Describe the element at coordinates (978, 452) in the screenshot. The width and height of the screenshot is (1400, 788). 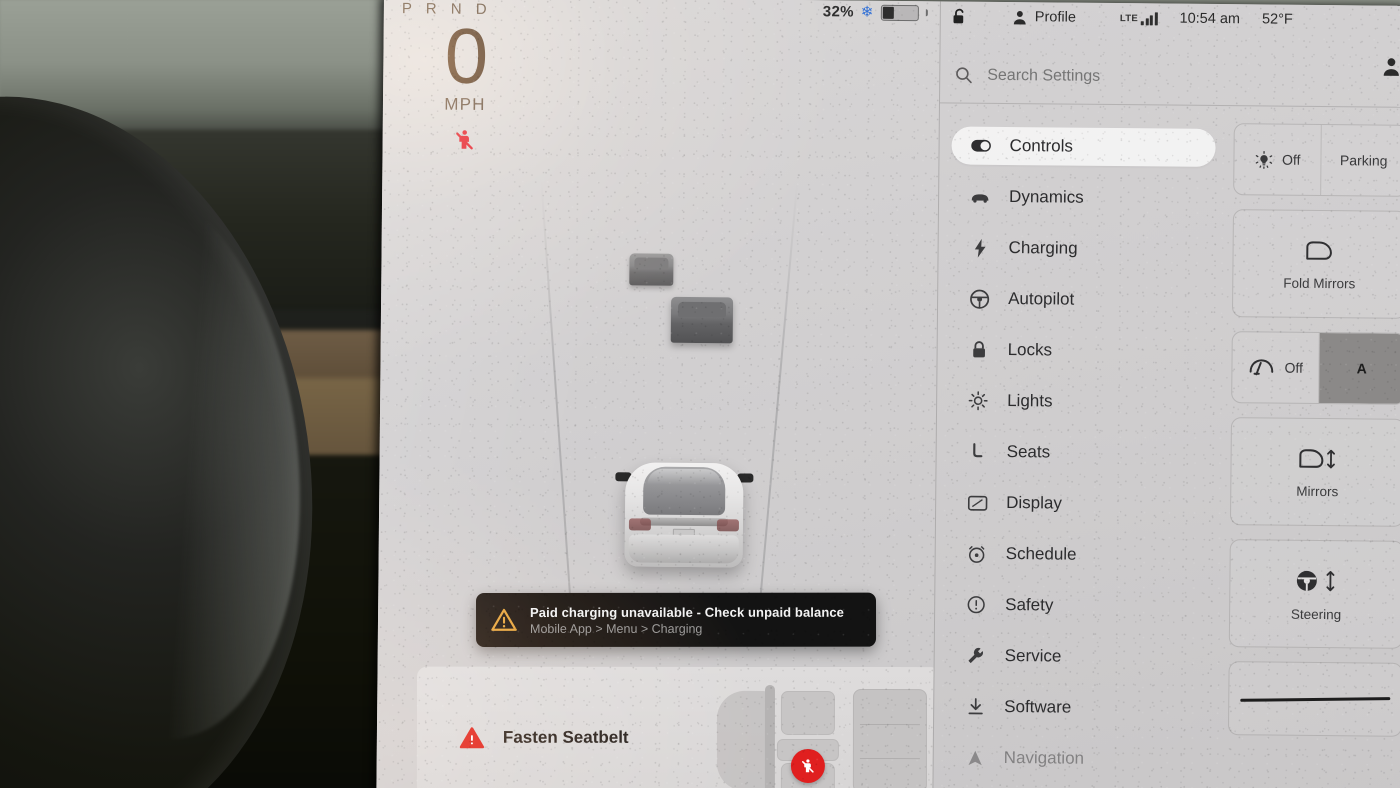
I see `seat-icon` at that location.